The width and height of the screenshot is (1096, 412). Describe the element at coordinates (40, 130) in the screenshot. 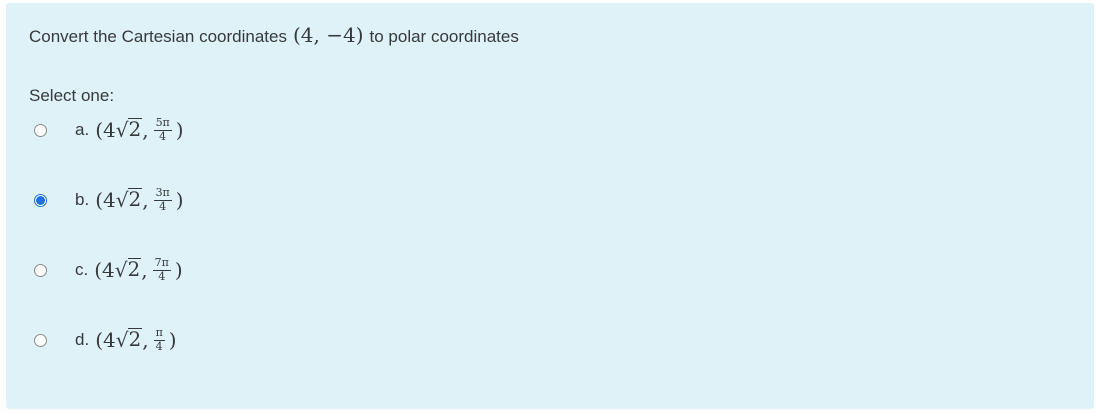

I see `radio-option-a` at that location.